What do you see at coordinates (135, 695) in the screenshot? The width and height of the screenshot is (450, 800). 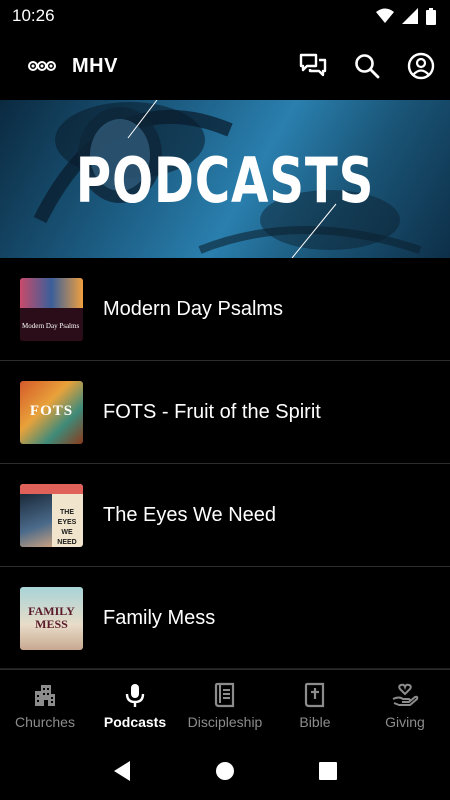 I see `microphone-icon` at bounding box center [135, 695].